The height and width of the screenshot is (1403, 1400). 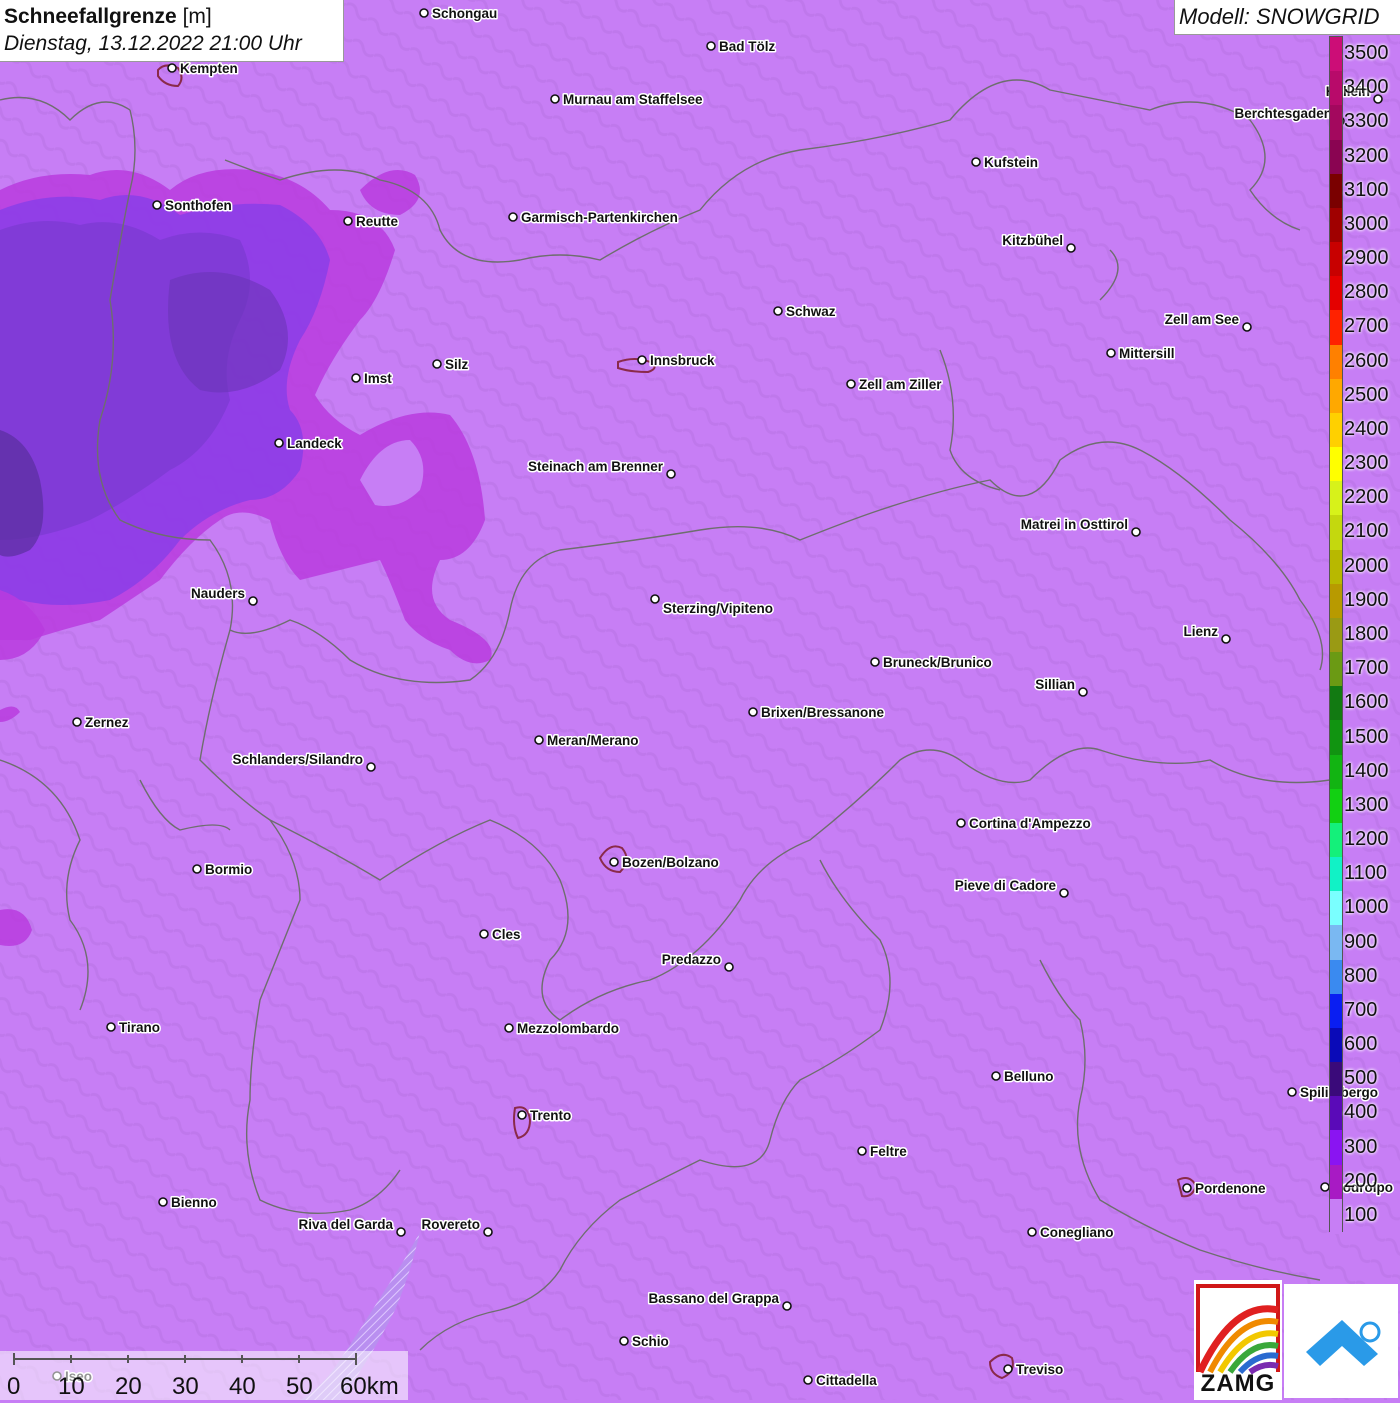 I want to click on legend-label: 2200, so click(x=1366, y=497).